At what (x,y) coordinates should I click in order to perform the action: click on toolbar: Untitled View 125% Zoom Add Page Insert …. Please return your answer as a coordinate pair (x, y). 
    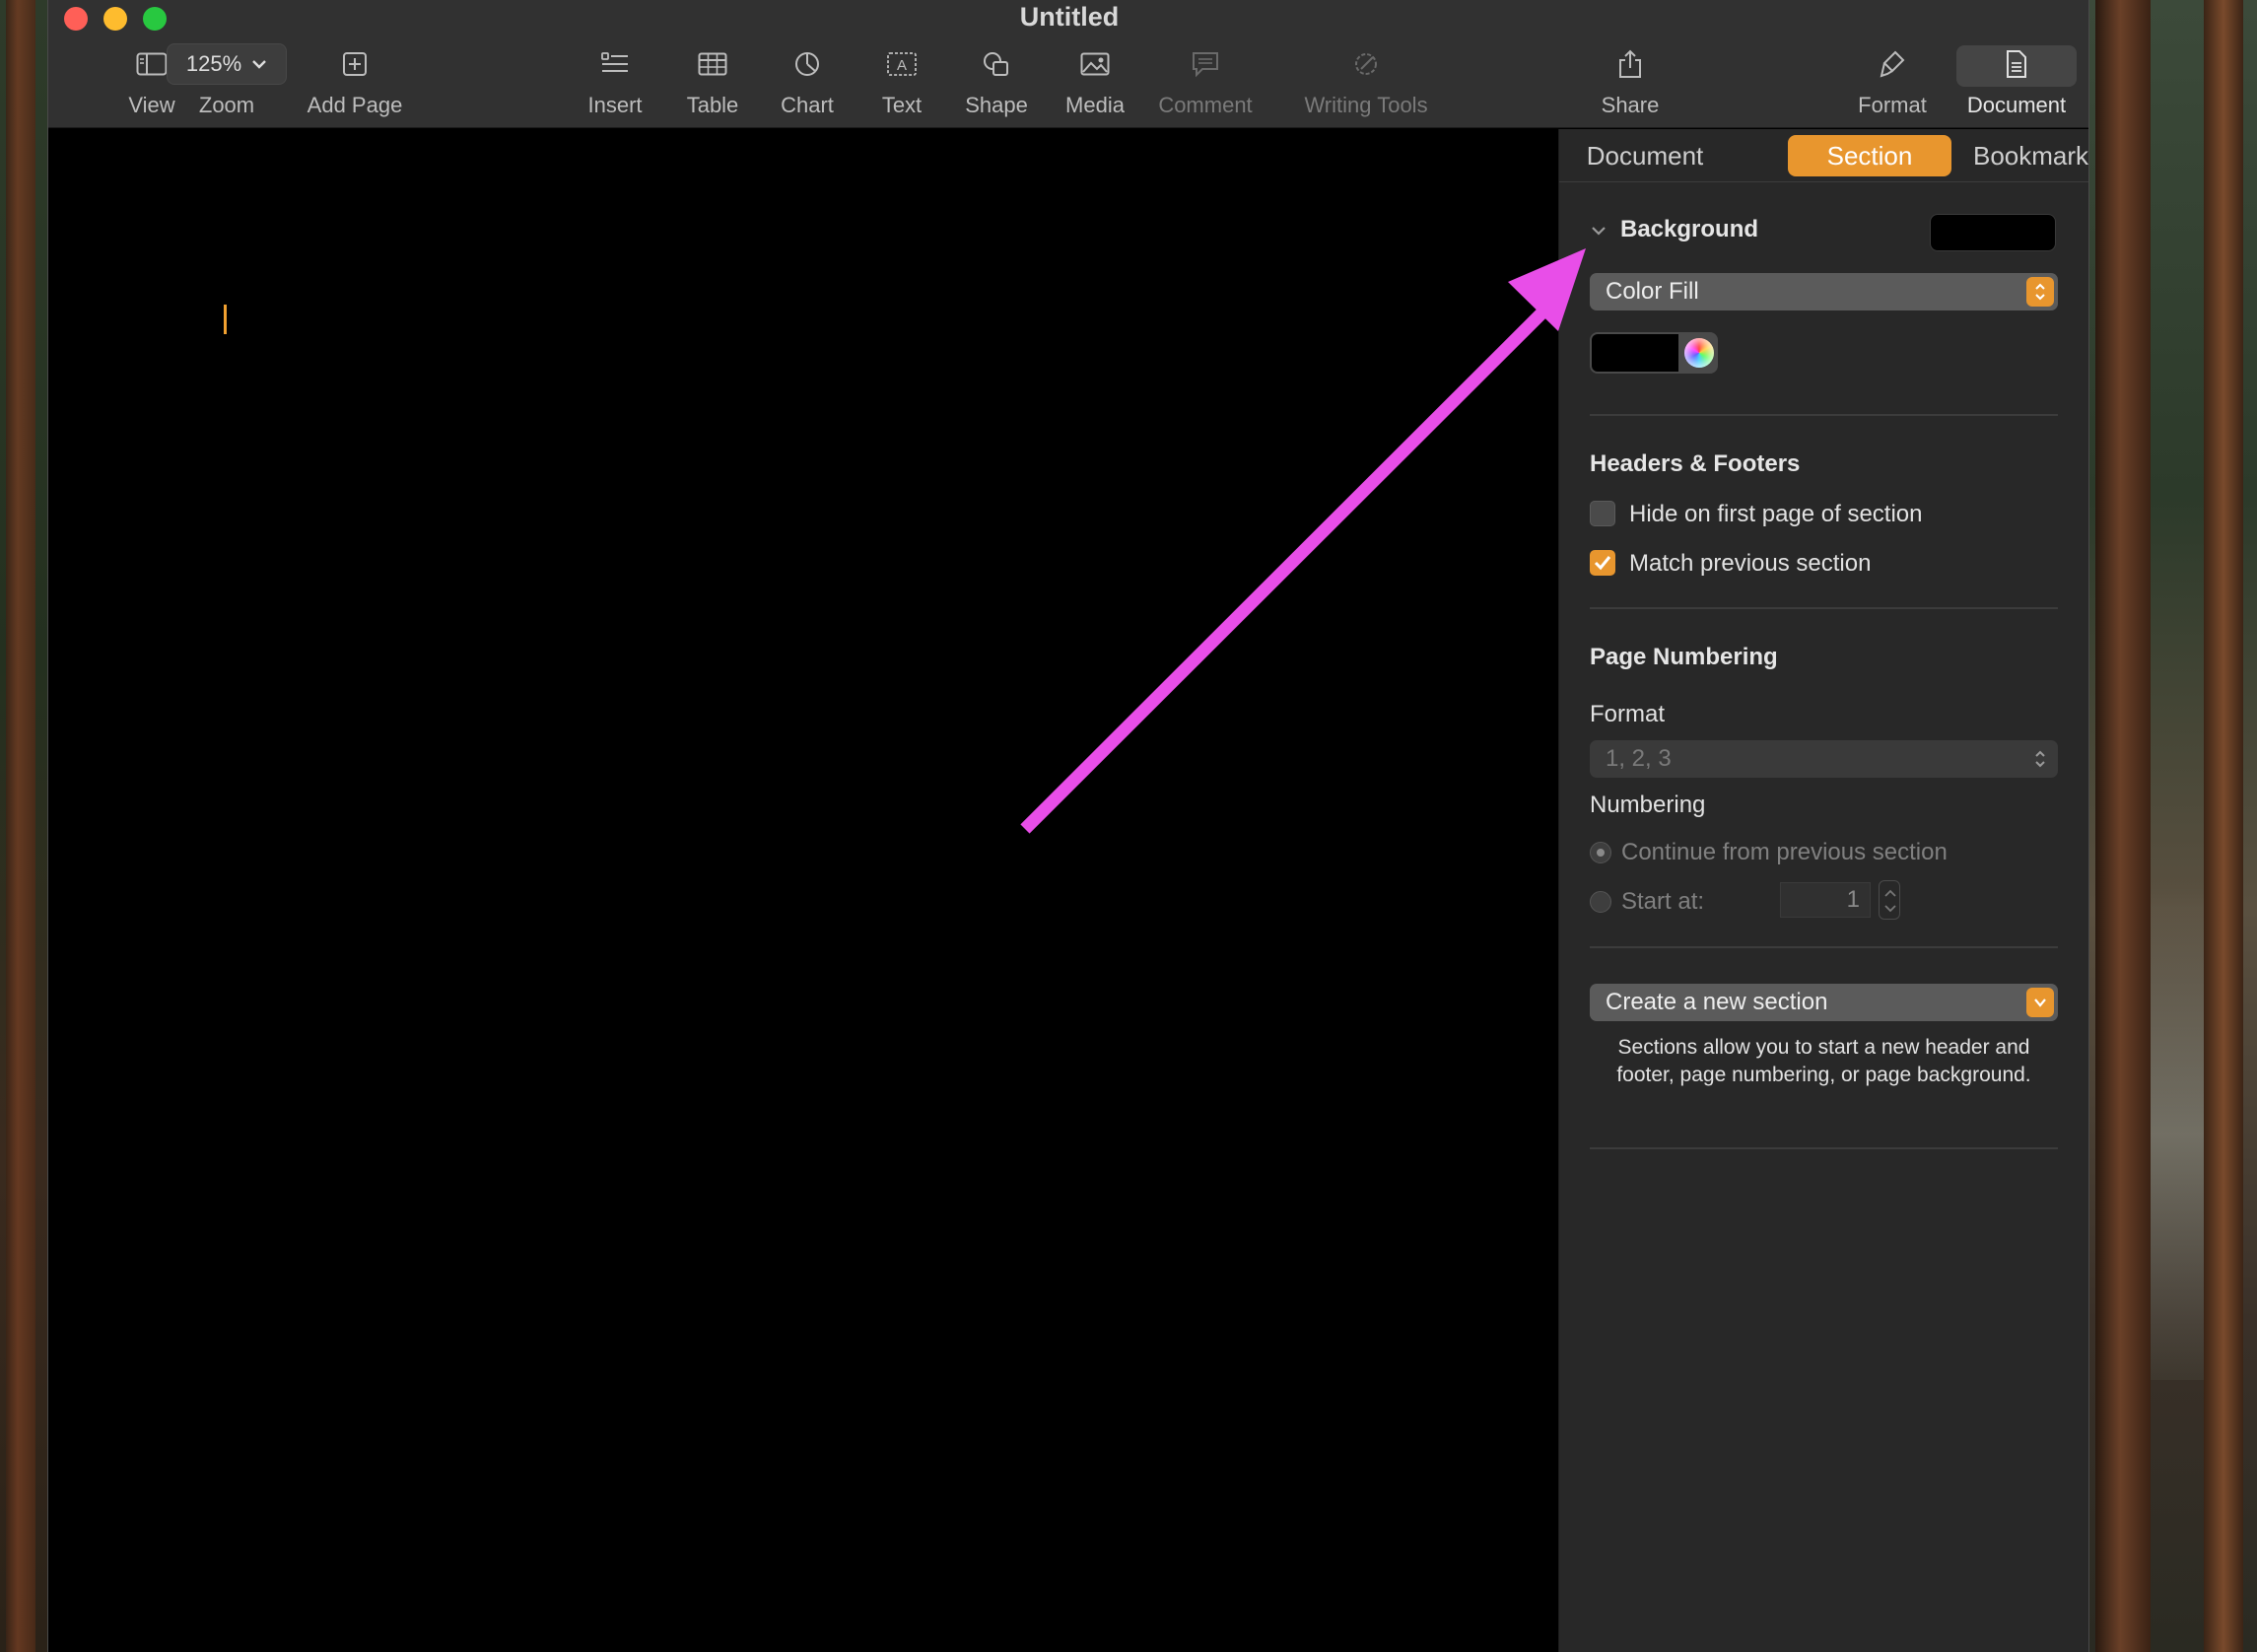
    Looking at the image, I should click on (1068, 64).